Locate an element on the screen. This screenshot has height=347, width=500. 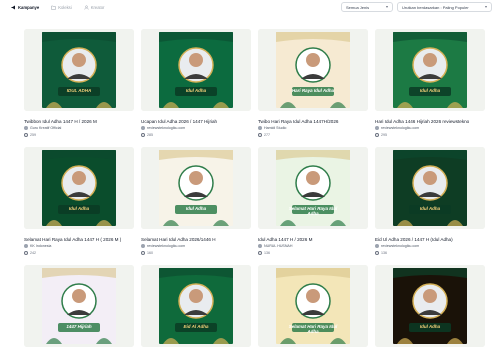
tab-kreator: Kreator is located at coordinates (94, 7).